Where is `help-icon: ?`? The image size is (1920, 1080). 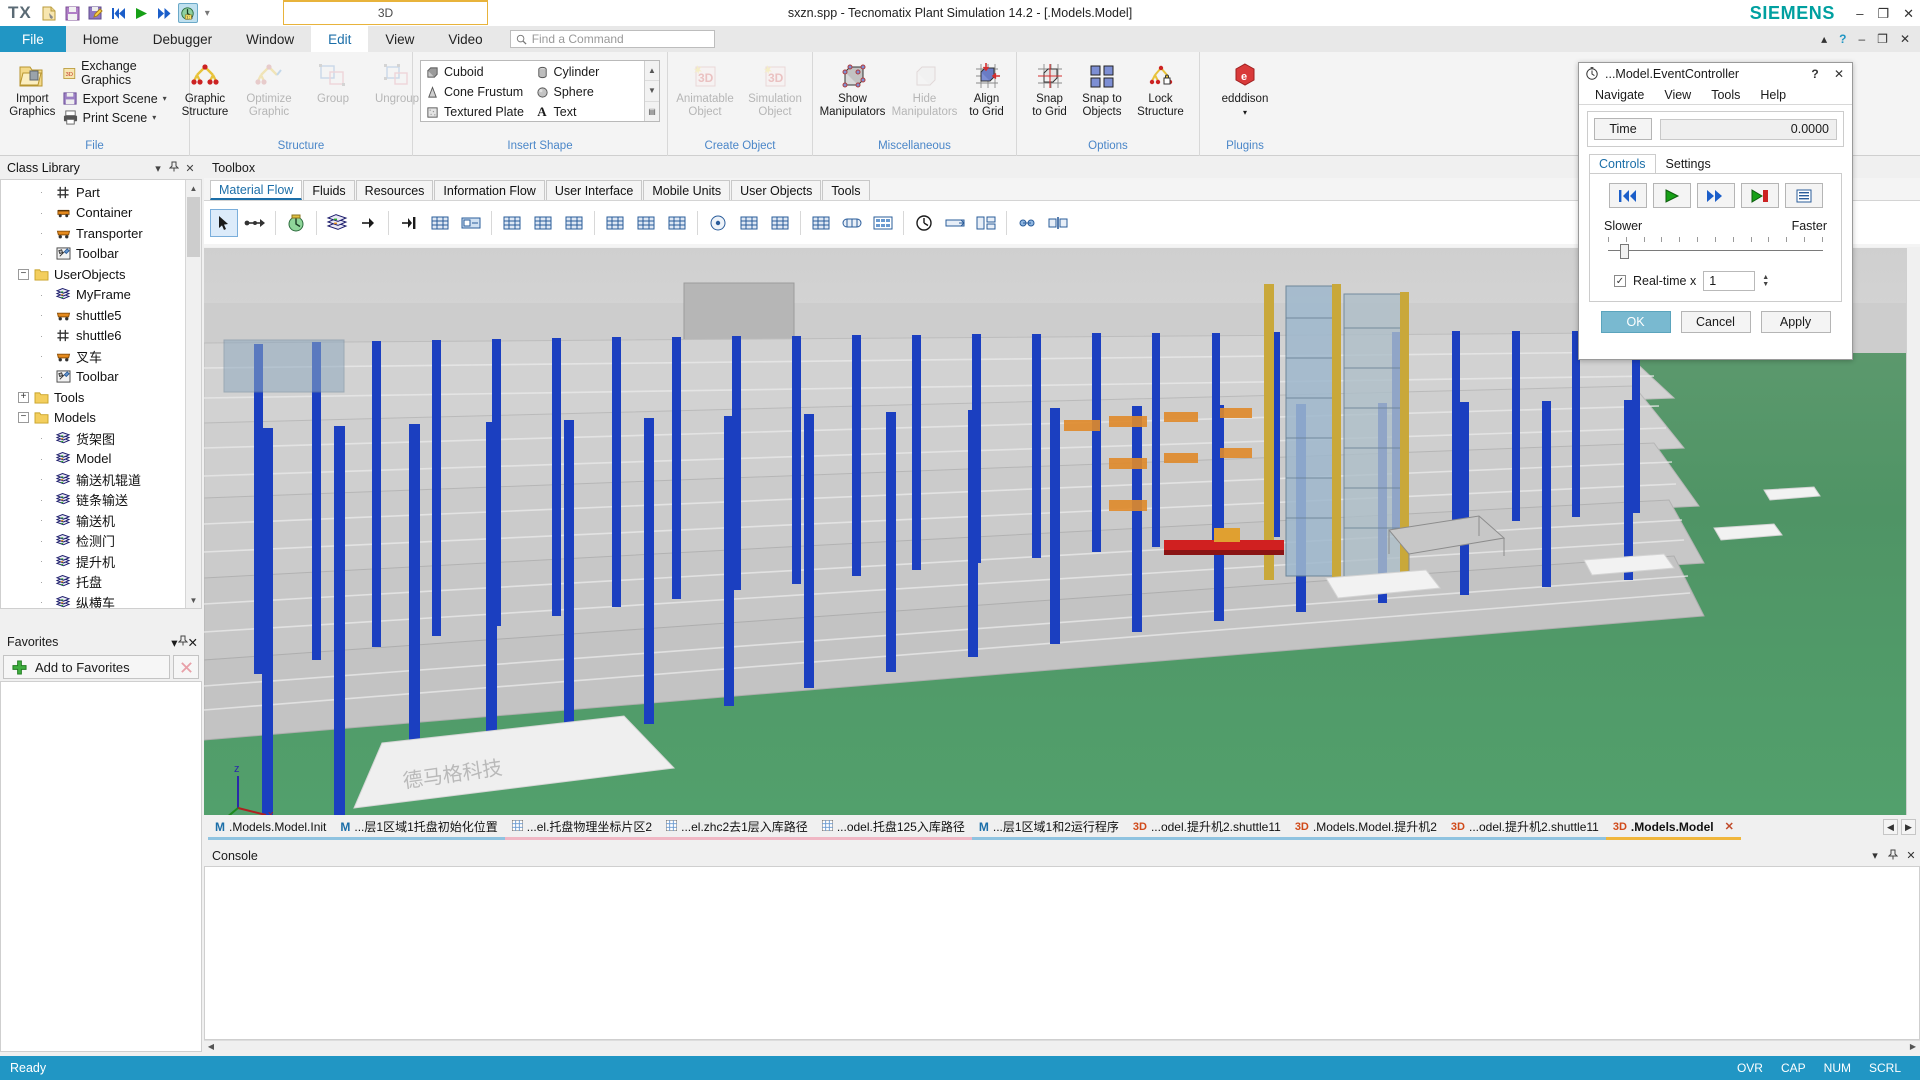 help-icon: ? is located at coordinates (1842, 39).